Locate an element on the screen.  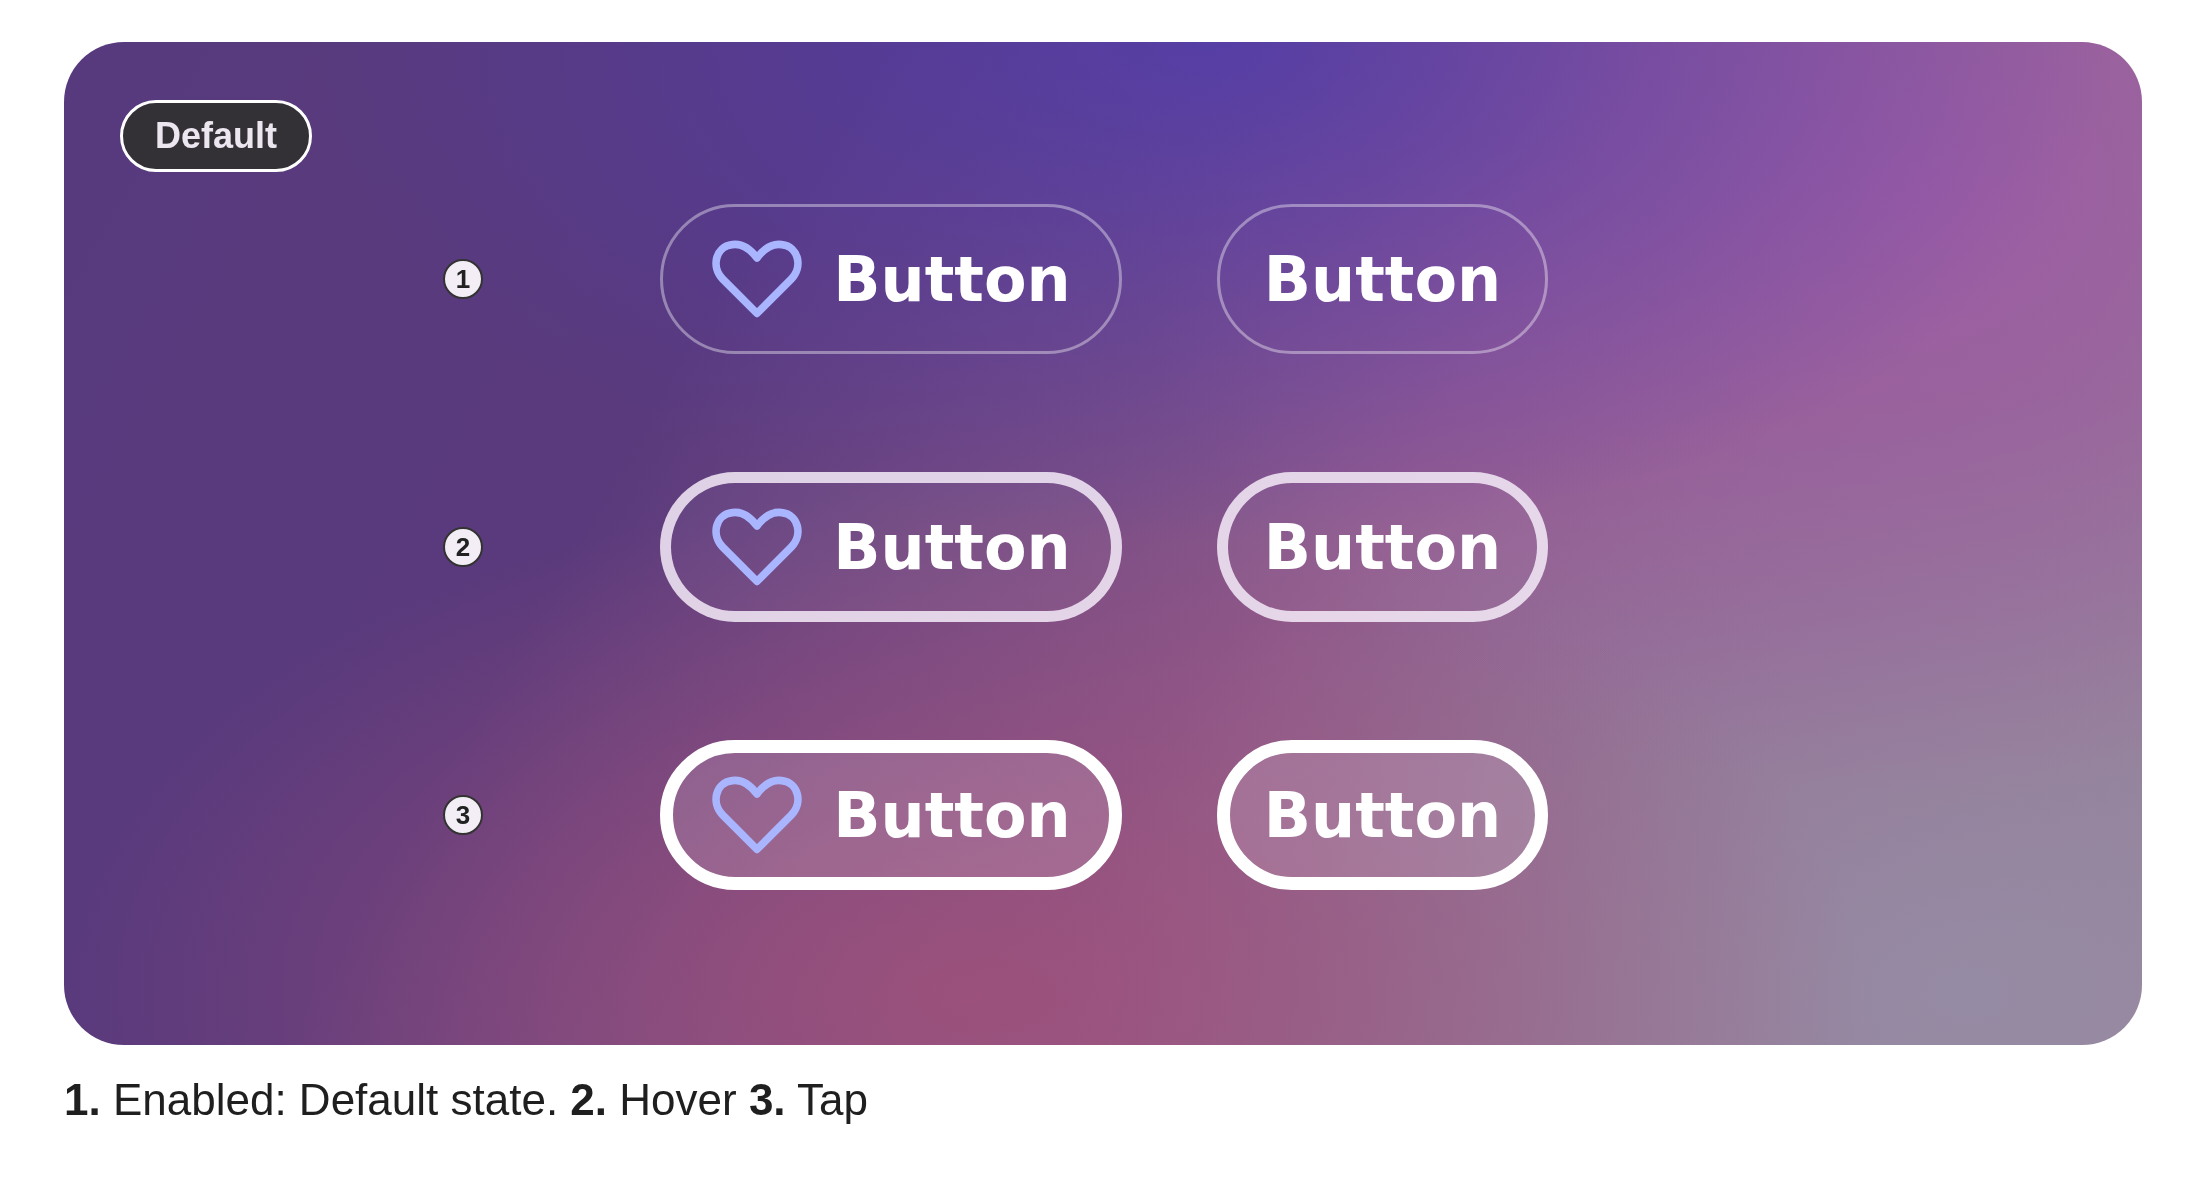
step-number: 1 is located at coordinates (463, 279).